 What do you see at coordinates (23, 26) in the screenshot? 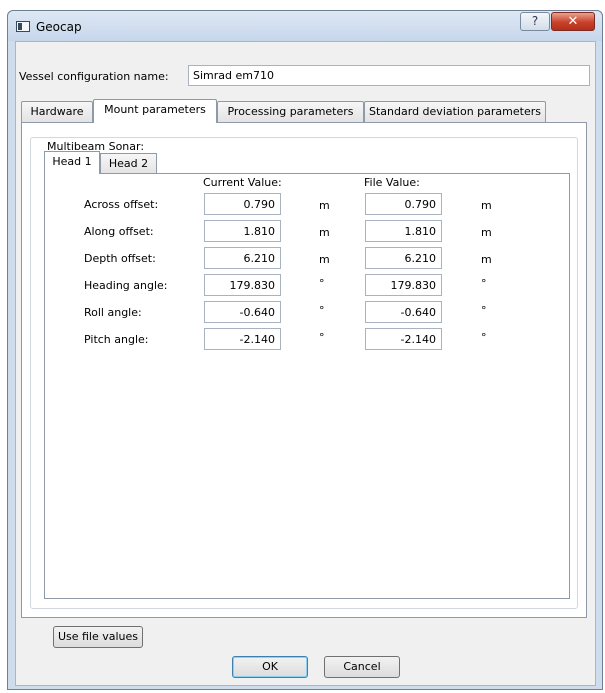
I see `app-window-icon` at bounding box center [23, 26].